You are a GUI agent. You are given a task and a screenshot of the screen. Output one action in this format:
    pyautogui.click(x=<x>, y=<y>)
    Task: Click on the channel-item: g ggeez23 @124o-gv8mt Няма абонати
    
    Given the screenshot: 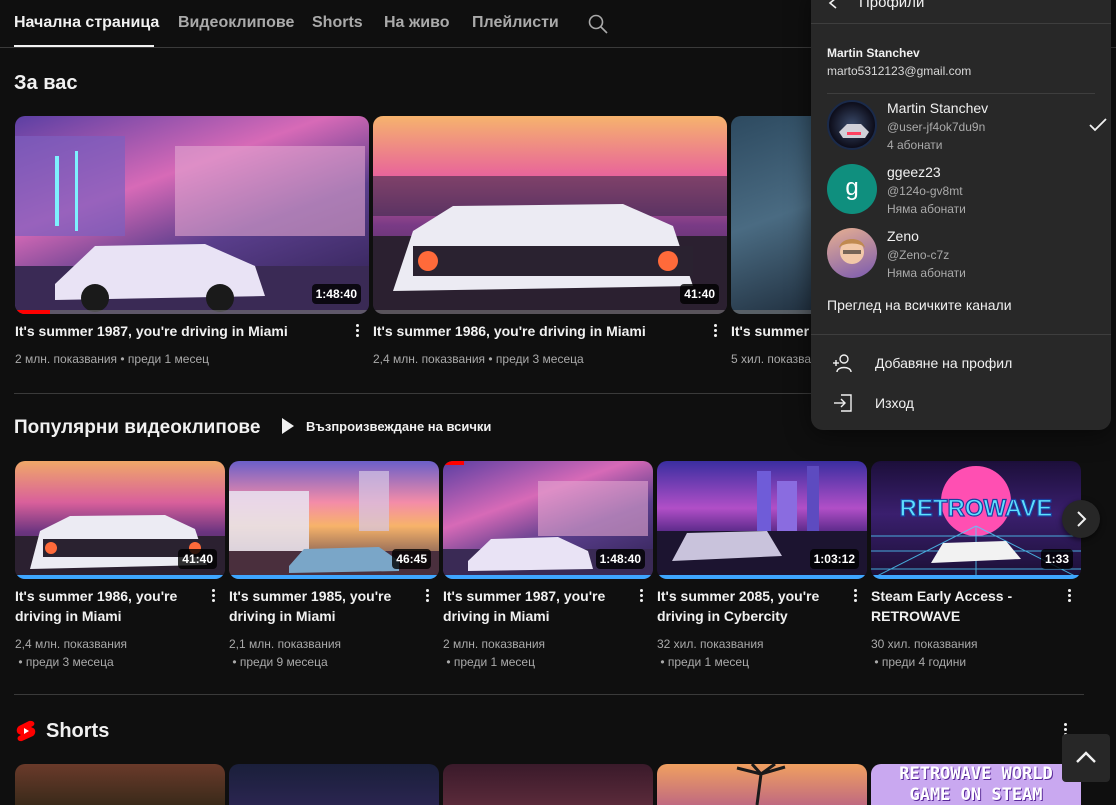 What is the action you would take?
    pyautogui.click(x=961, y=193)
    